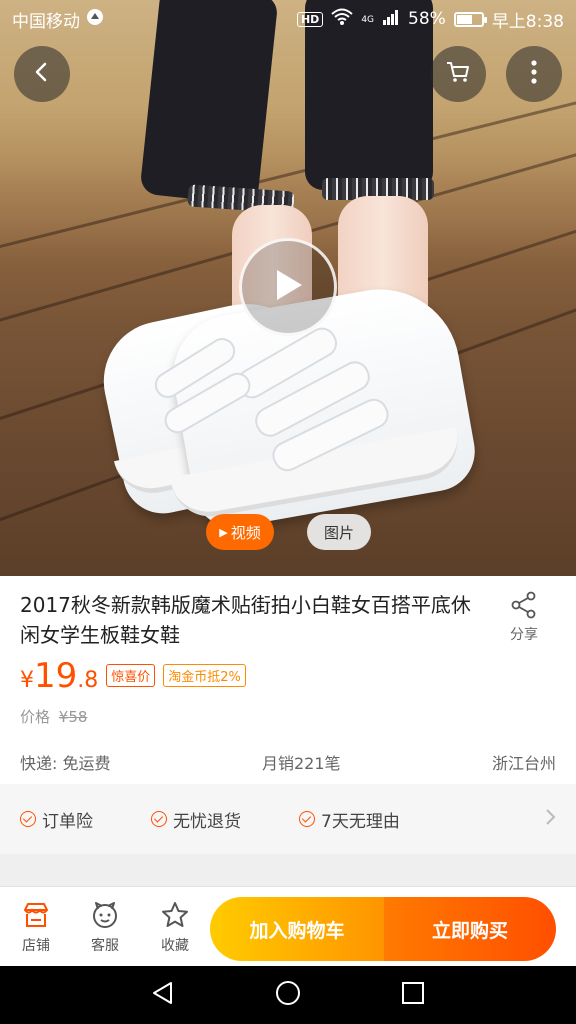 This screenshot has width=576, height=1024. Describe the element at coordinates (36, 915) in the screenshot. I see `shop-icon` at that location.